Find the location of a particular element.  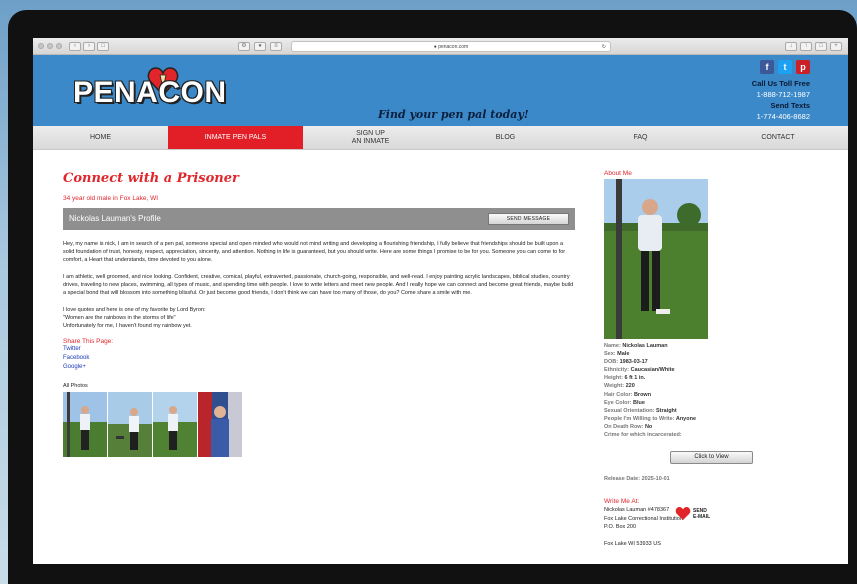

twitter-icon: t is located at coordinates (785, 67).